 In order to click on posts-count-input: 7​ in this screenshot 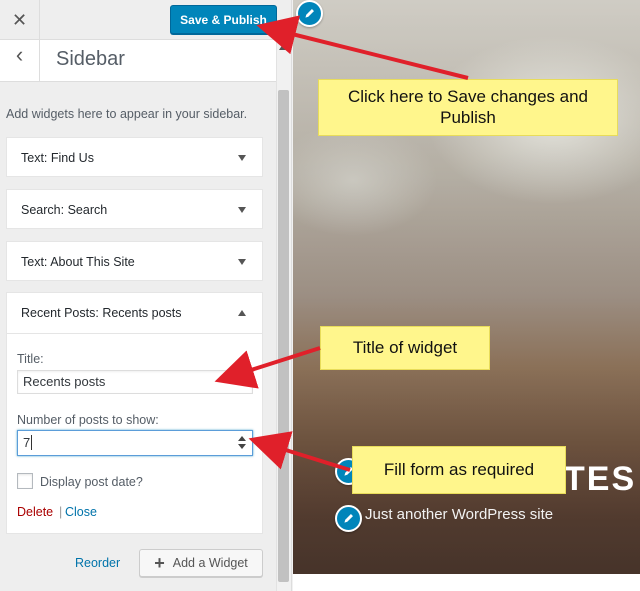, I will do `click(135, 443)`.